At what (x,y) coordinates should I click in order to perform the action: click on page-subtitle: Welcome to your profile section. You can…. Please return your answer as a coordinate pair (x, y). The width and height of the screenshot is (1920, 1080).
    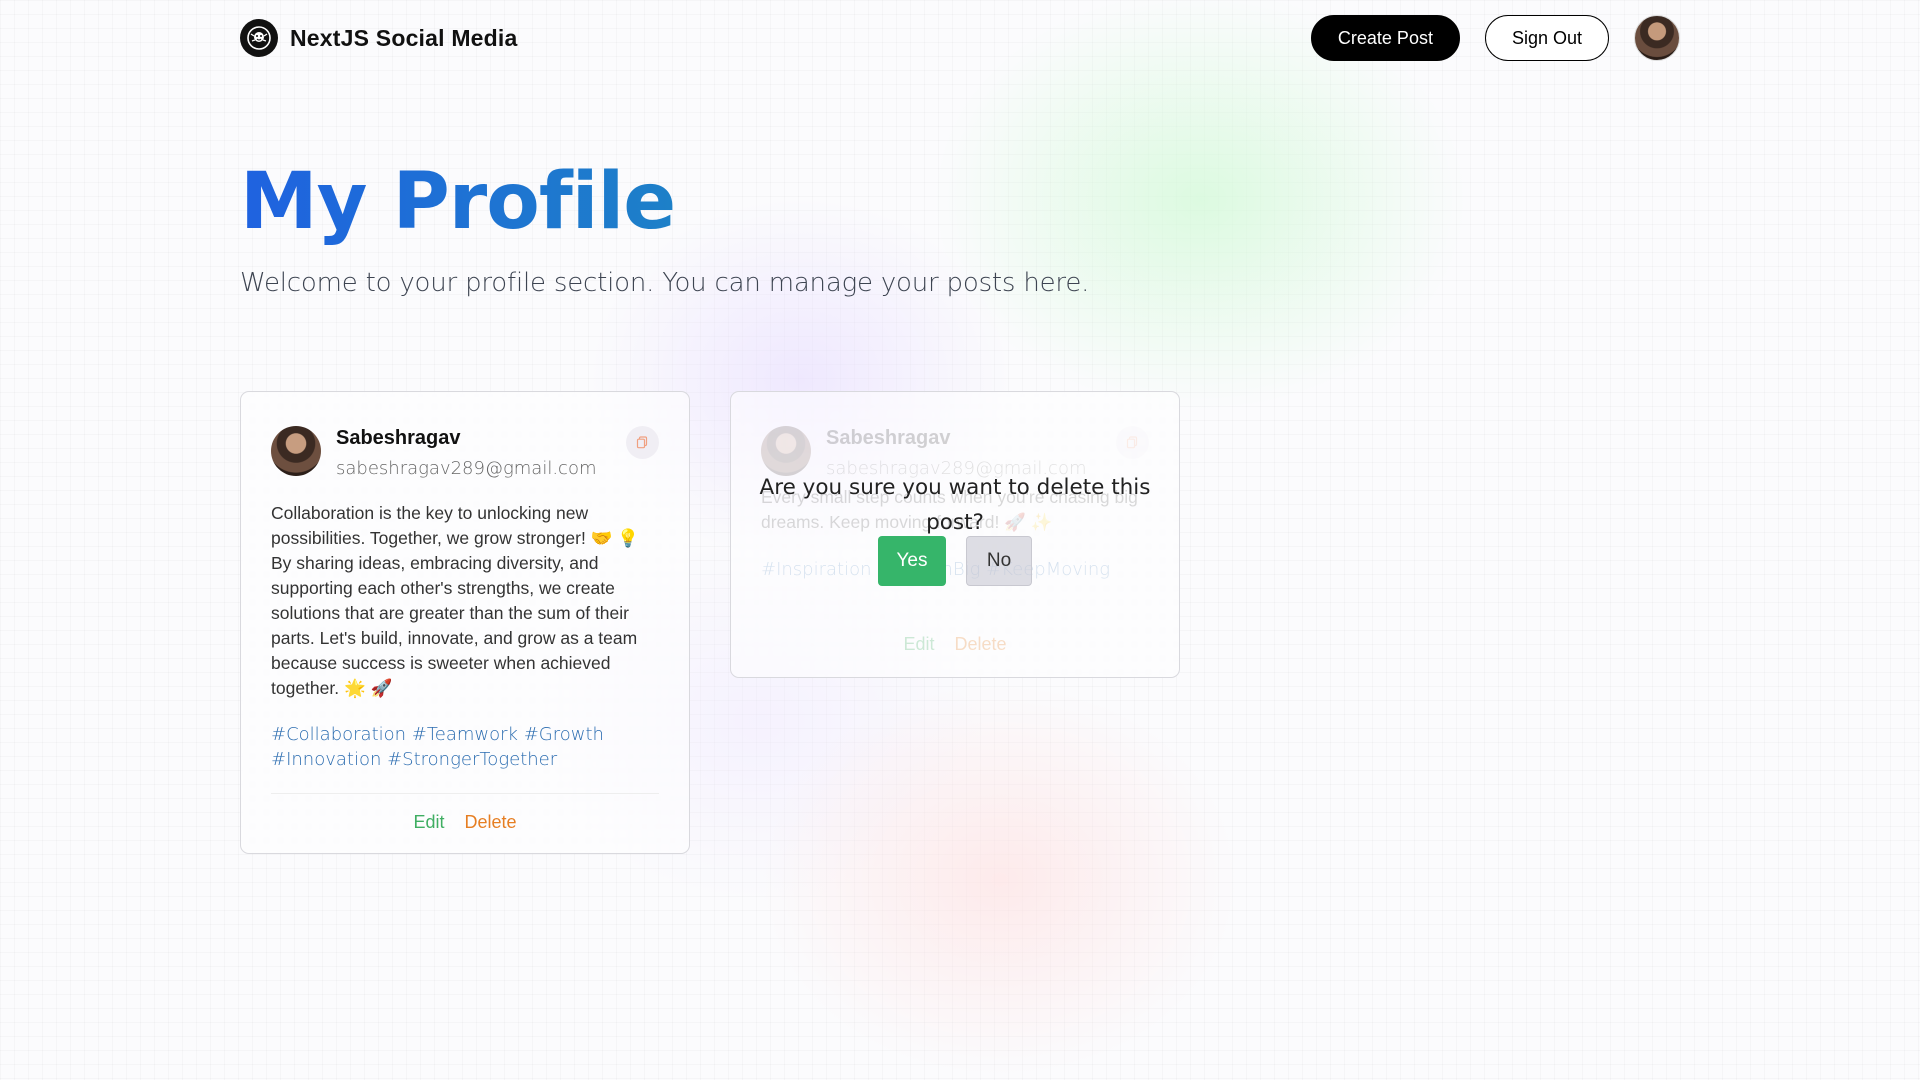
    Looking at the image, I should click on (665, 283).